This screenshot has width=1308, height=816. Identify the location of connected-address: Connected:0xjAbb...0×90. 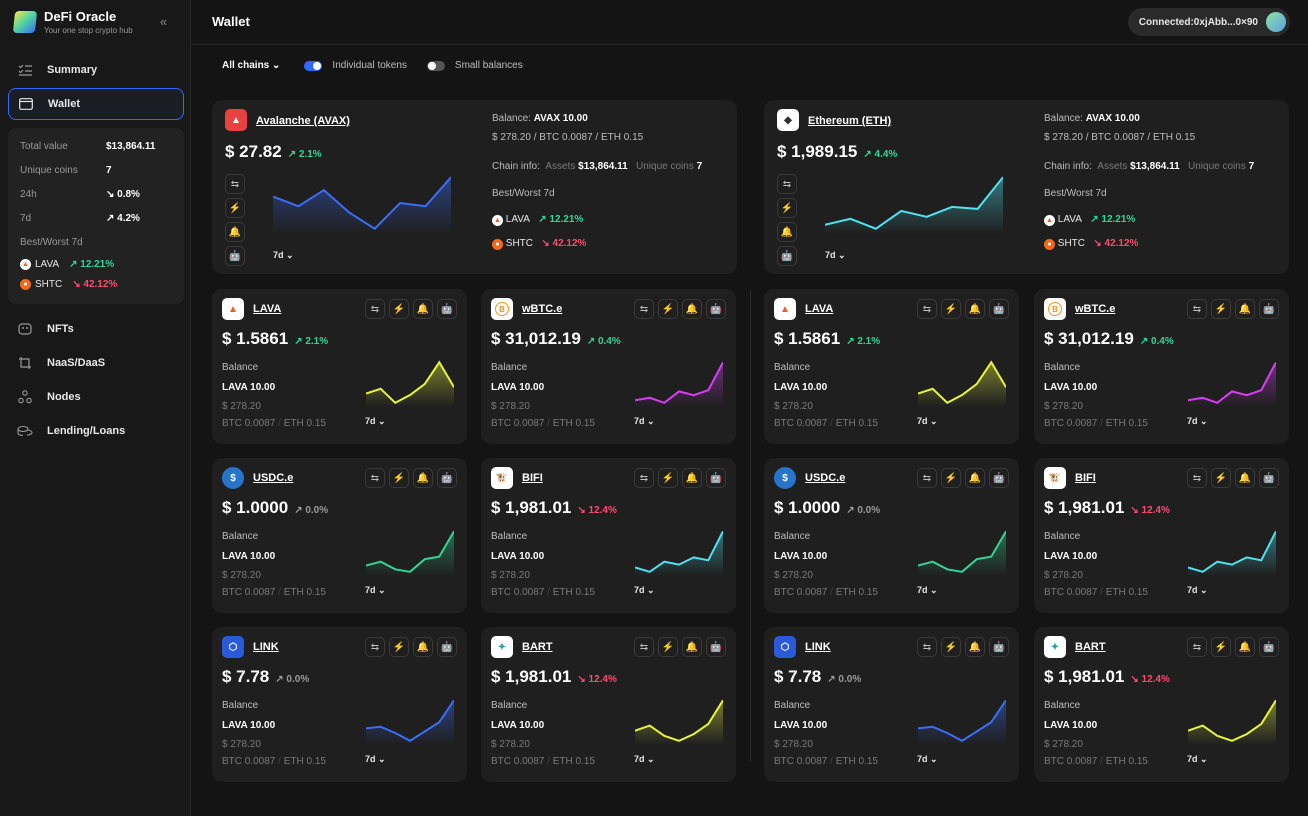
(1198, 22).